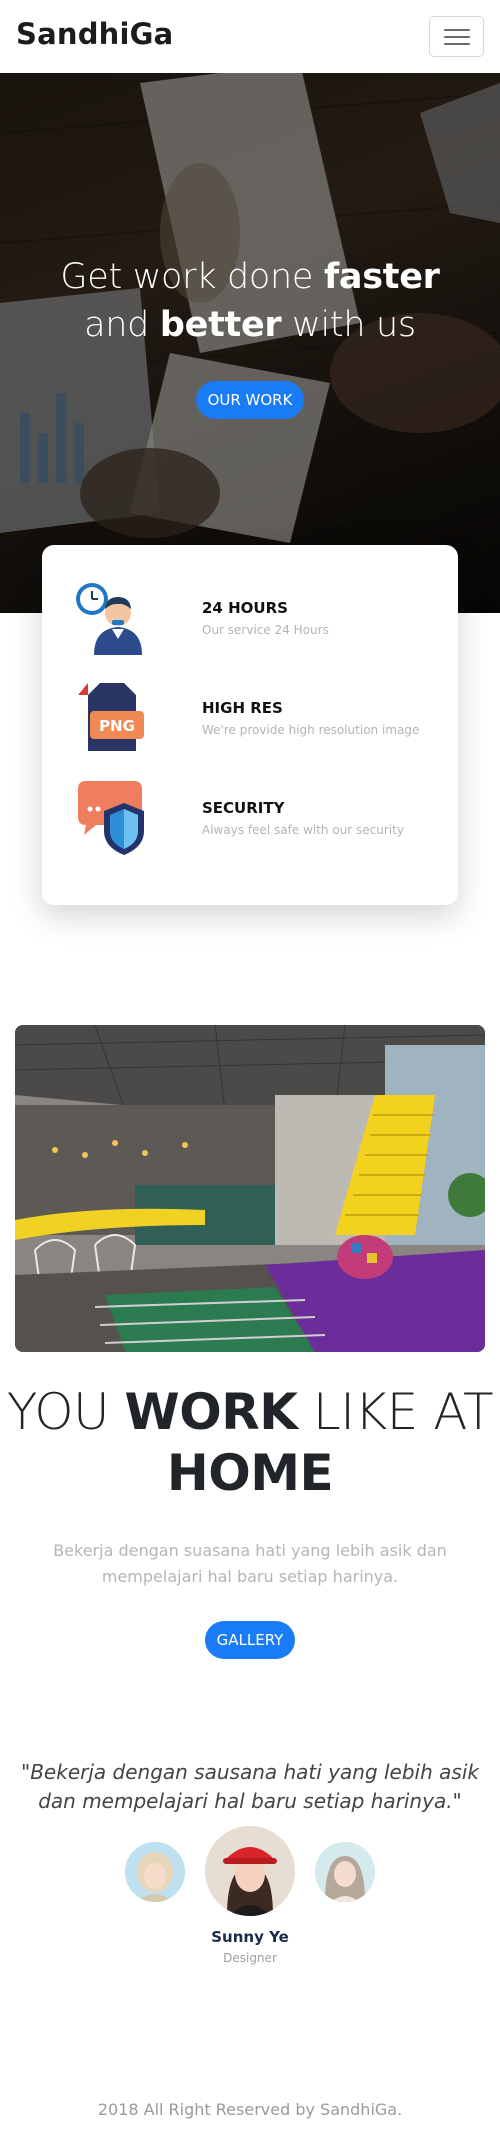 Image resolution: width=500 pixels, height=2144 pixels. What do you see at coordinates (311, 730) in the screenshot?
I see `feature-description: We're provide high resolution image` at bounding box center [311, 730].